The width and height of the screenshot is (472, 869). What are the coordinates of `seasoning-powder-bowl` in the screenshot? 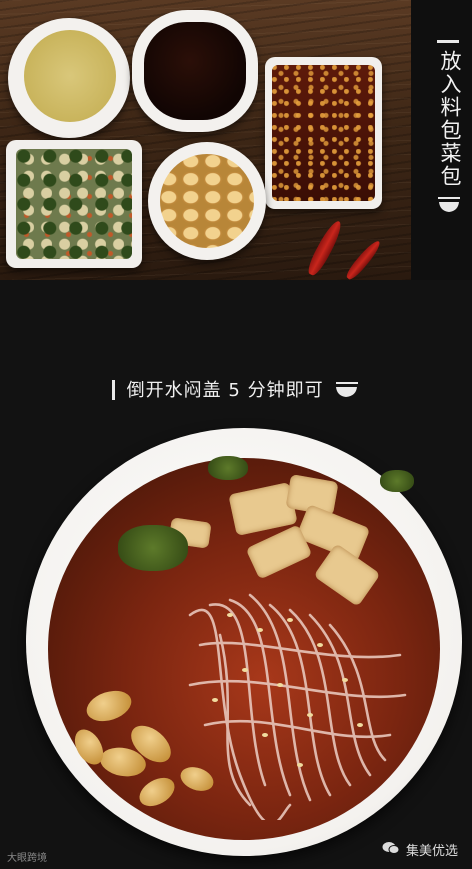 It's located at (69, 78).